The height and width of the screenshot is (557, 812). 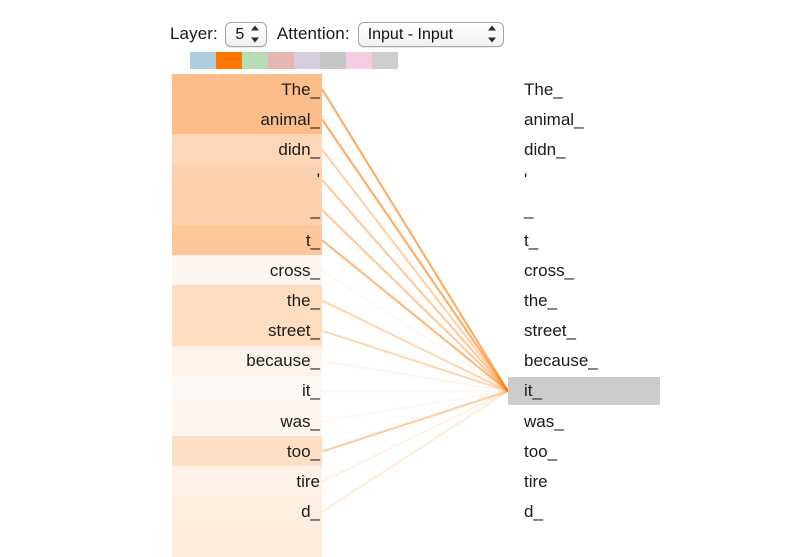 I want to click on source-token-label: because_, so click(x=283, y=361).